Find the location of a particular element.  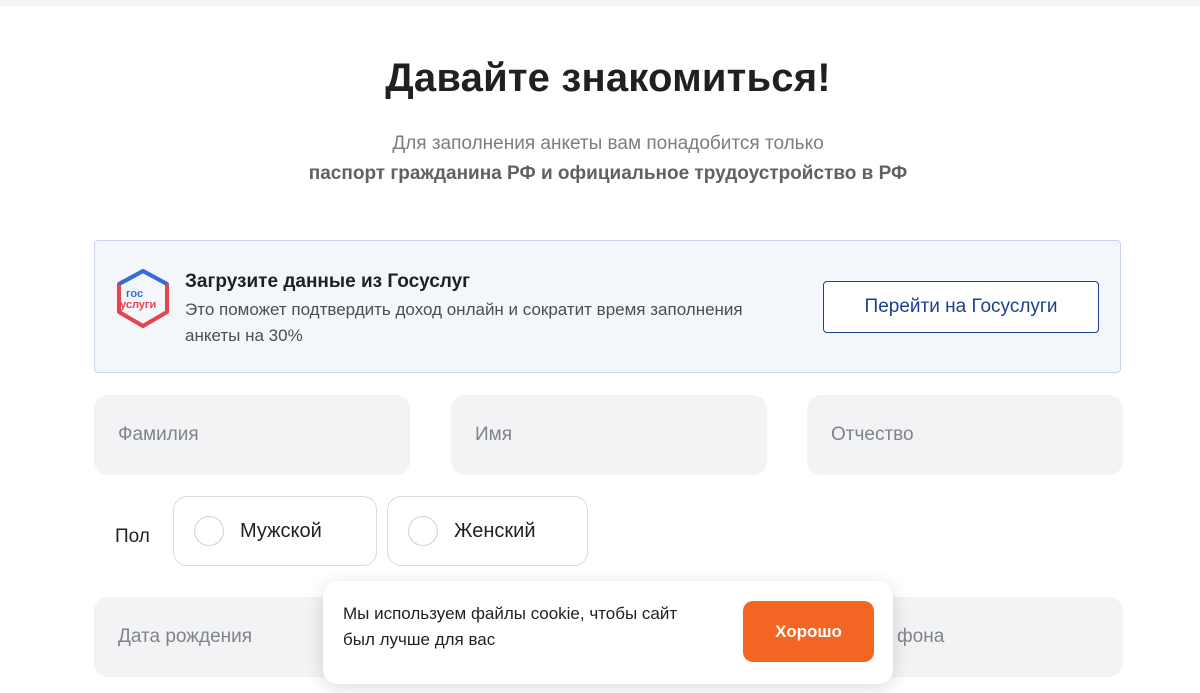

gender-male-radio: Мужской is located at coordinates (275, 531).